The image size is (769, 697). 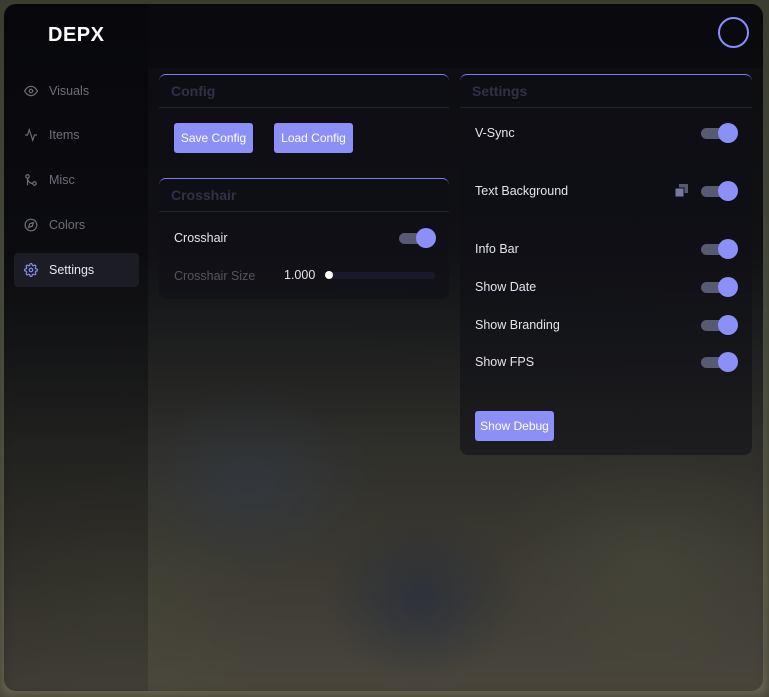 I want to click on text-background-label: Text Background, so click(x=522, y=191).